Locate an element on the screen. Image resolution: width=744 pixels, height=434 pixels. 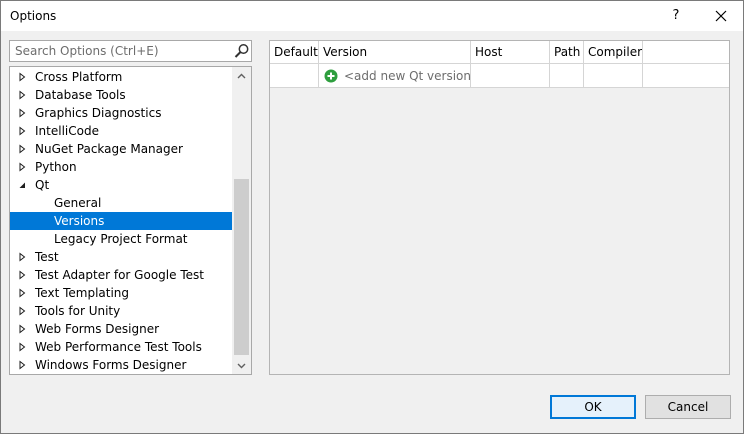
tree-item: Windows Forms Designer is located at coordinates (121, 365).